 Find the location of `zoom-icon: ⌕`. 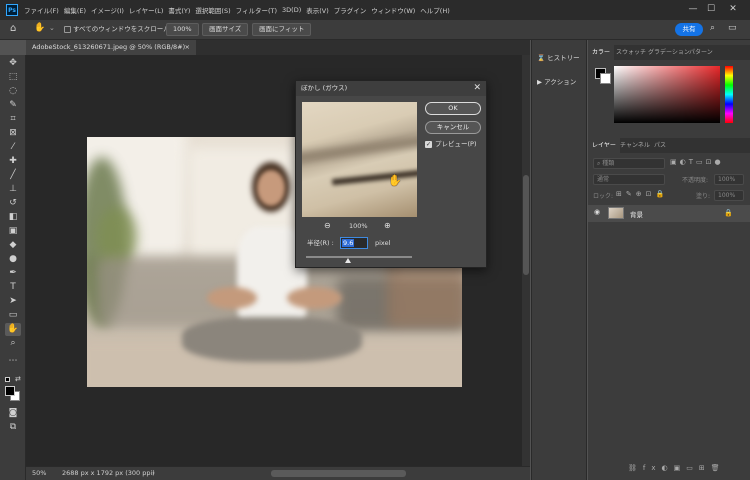

zoom-icon: ⌕ is located at coordinates (13, 343).